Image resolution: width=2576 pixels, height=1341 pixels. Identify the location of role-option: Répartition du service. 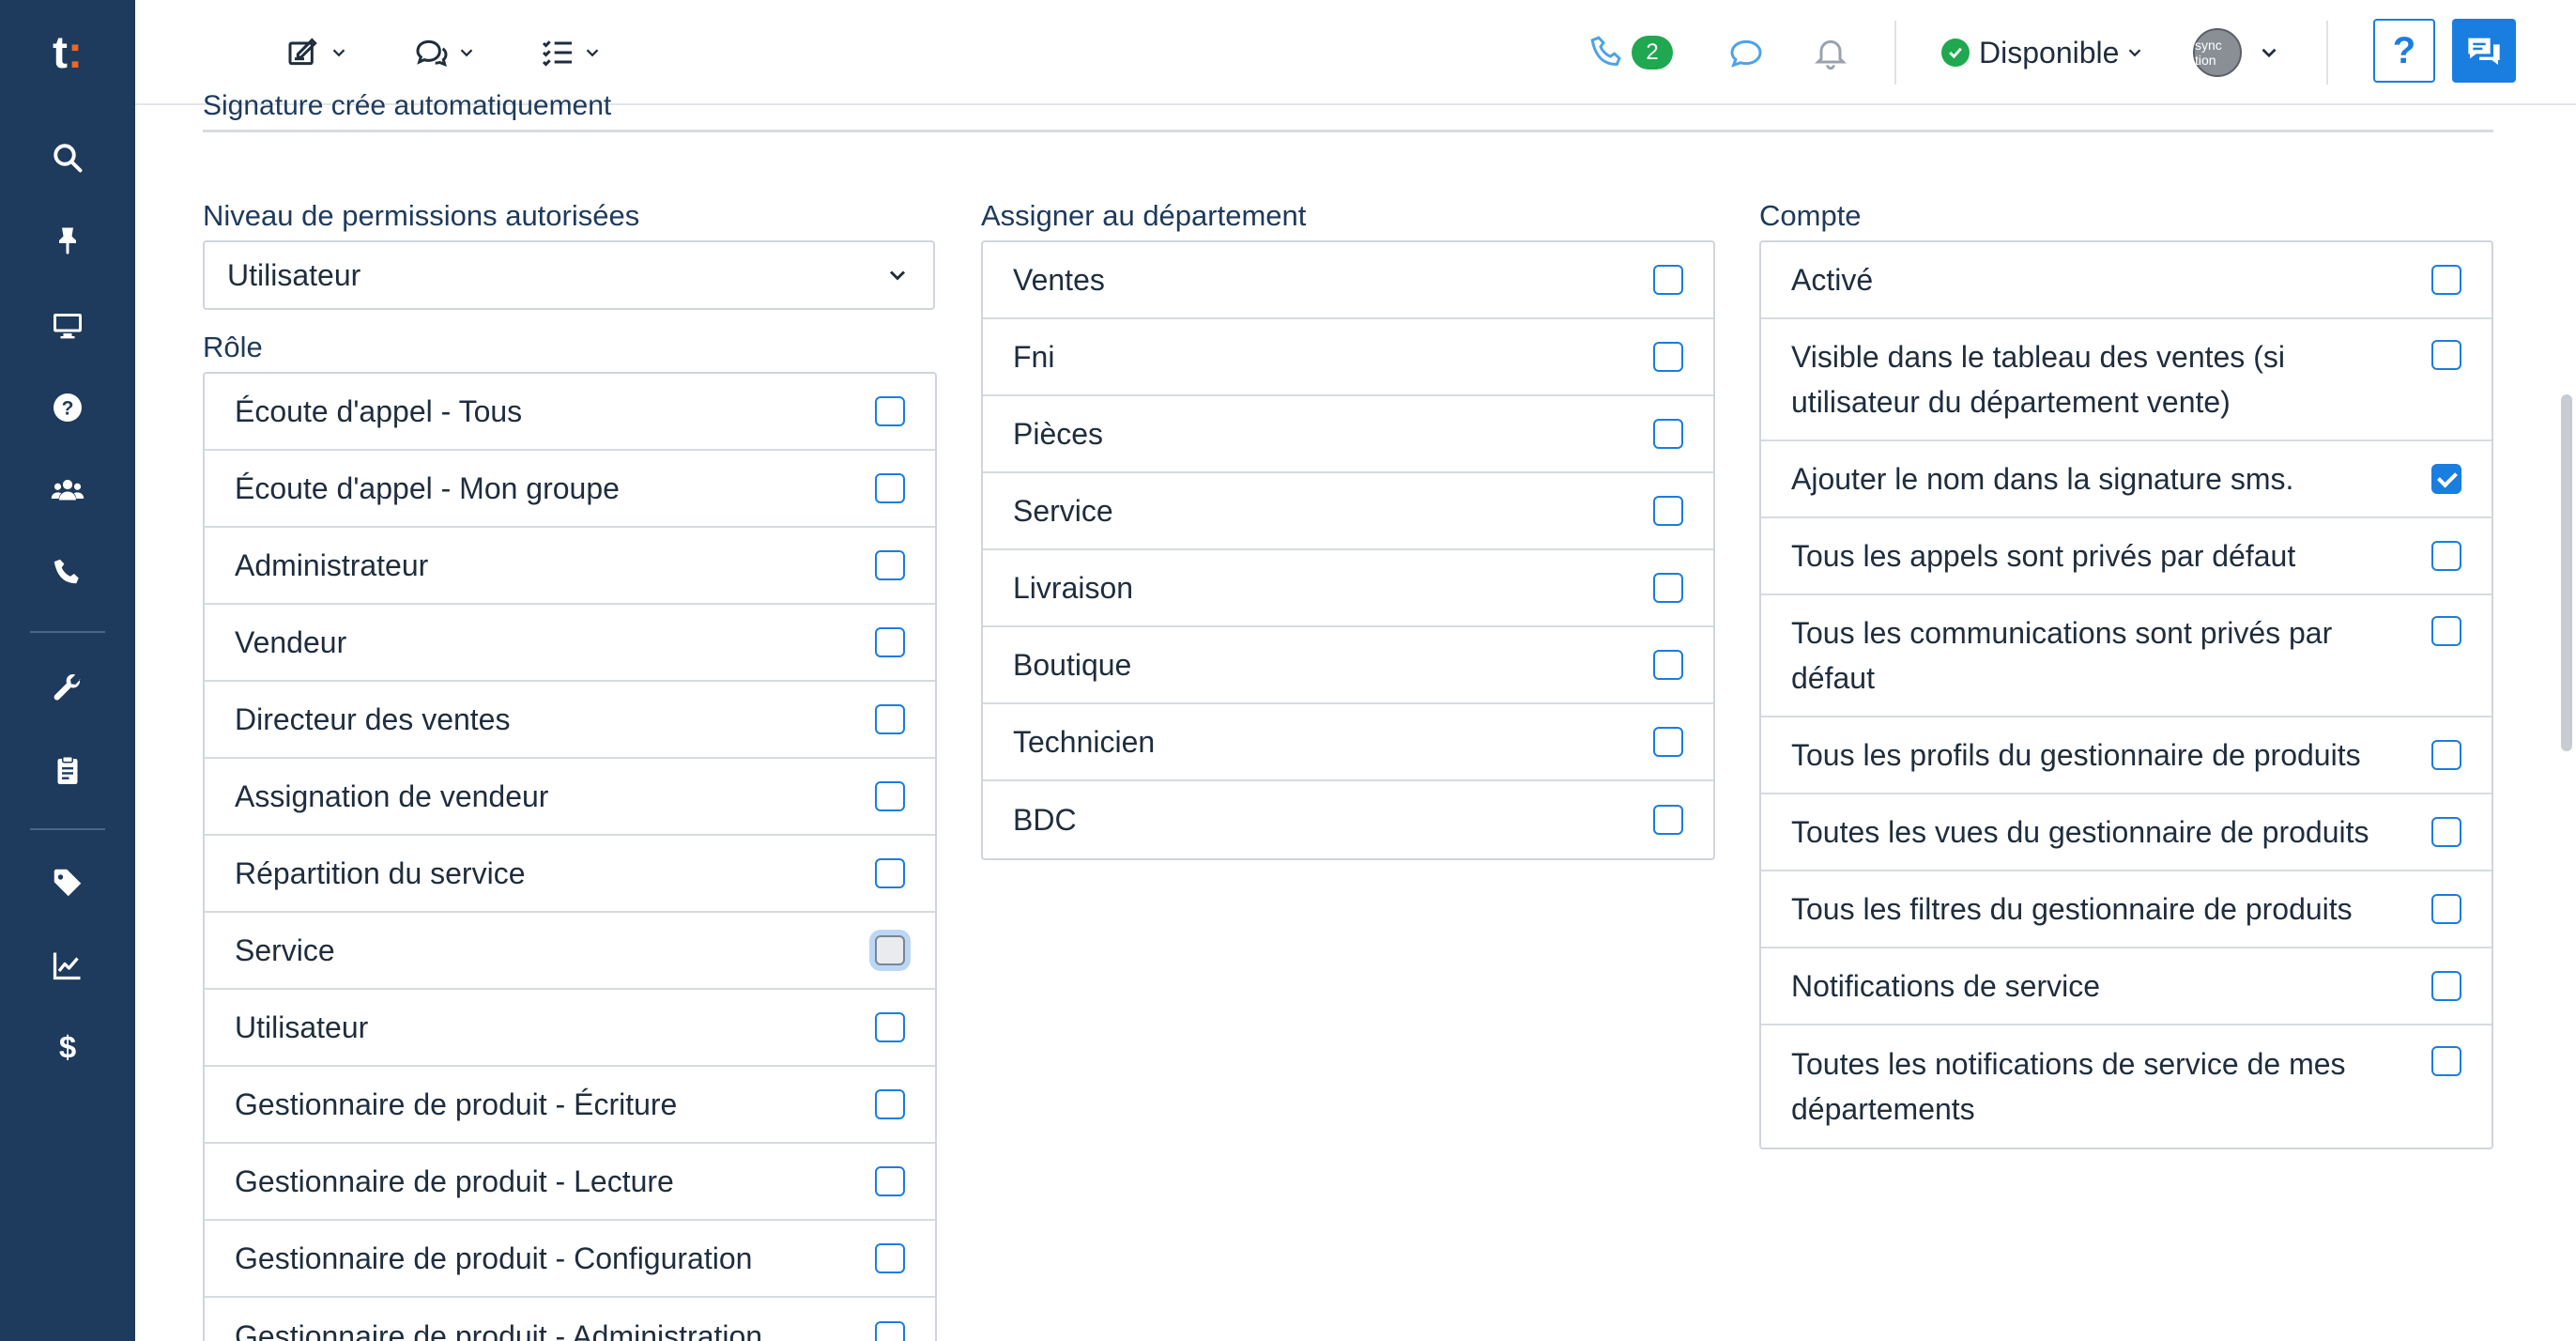
(570, 874).